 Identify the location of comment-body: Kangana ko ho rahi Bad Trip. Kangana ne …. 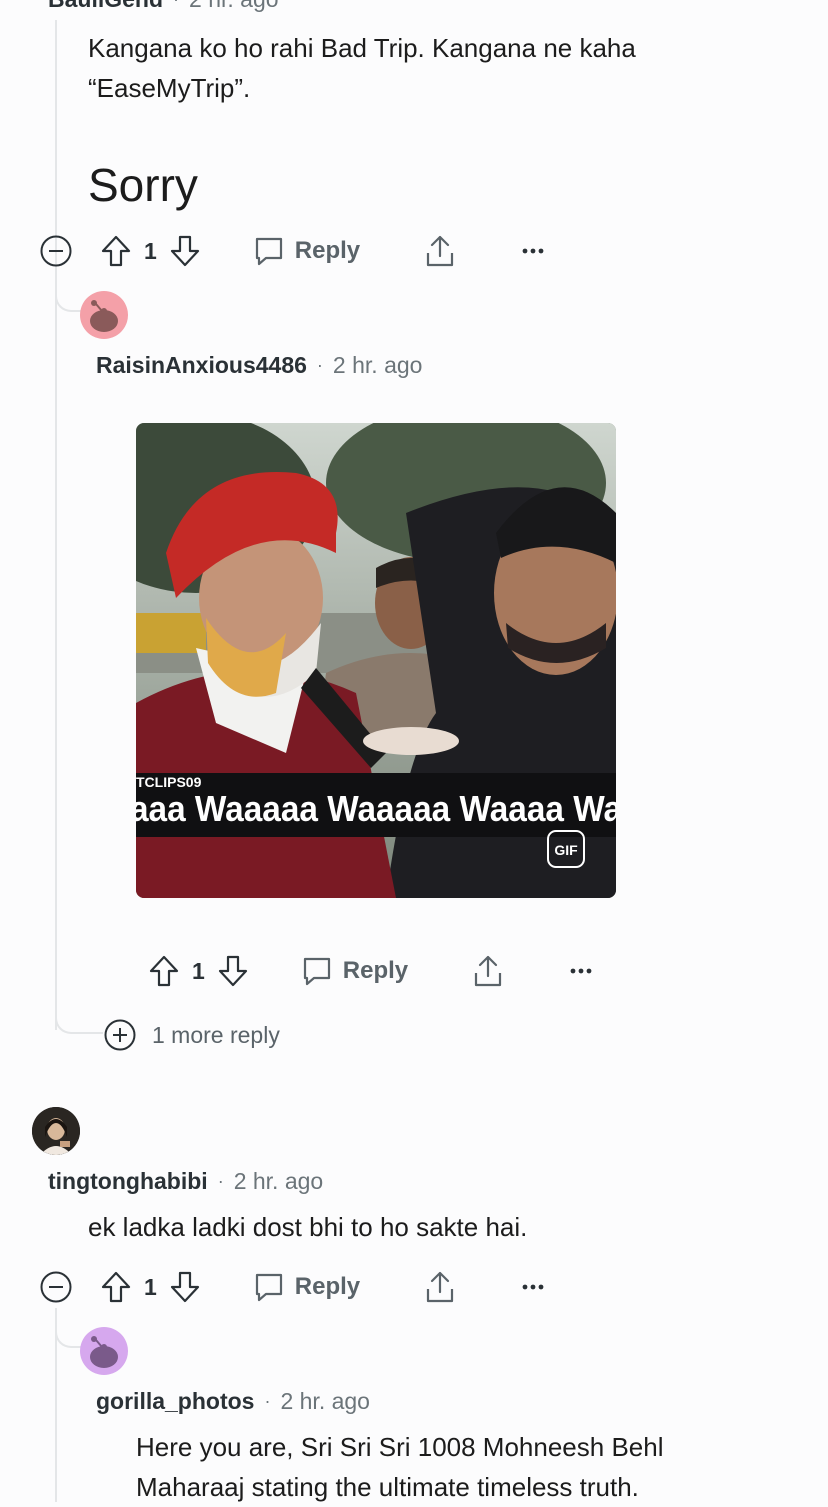
(362, 68).